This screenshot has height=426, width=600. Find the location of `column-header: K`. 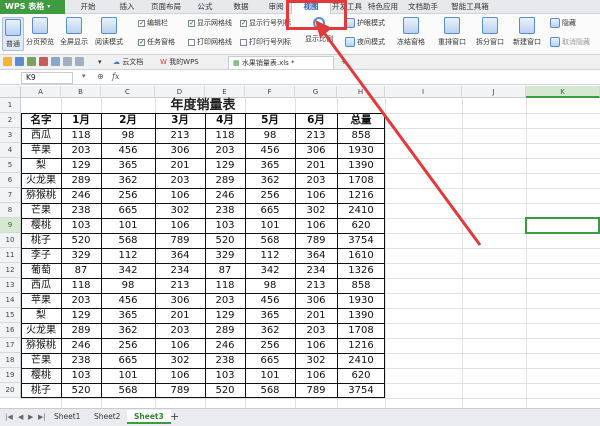

column-header: K is located at coordinates (563, 92).